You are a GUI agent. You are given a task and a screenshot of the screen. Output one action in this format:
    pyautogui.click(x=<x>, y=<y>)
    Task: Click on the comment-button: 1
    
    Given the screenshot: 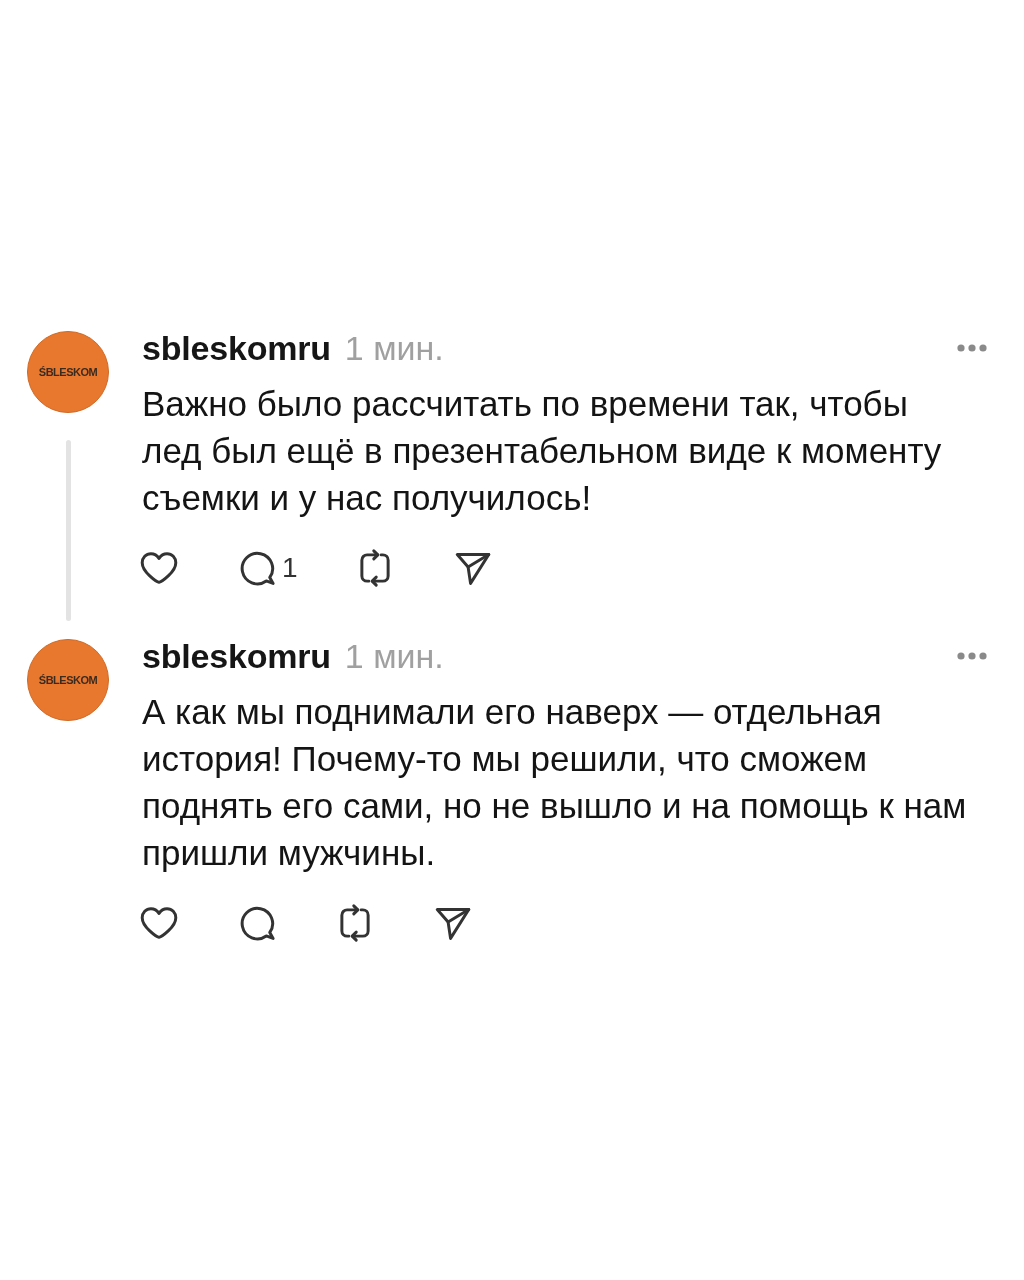 What is the action you would take?
    pyautogui.click(x=267, y=568)
    